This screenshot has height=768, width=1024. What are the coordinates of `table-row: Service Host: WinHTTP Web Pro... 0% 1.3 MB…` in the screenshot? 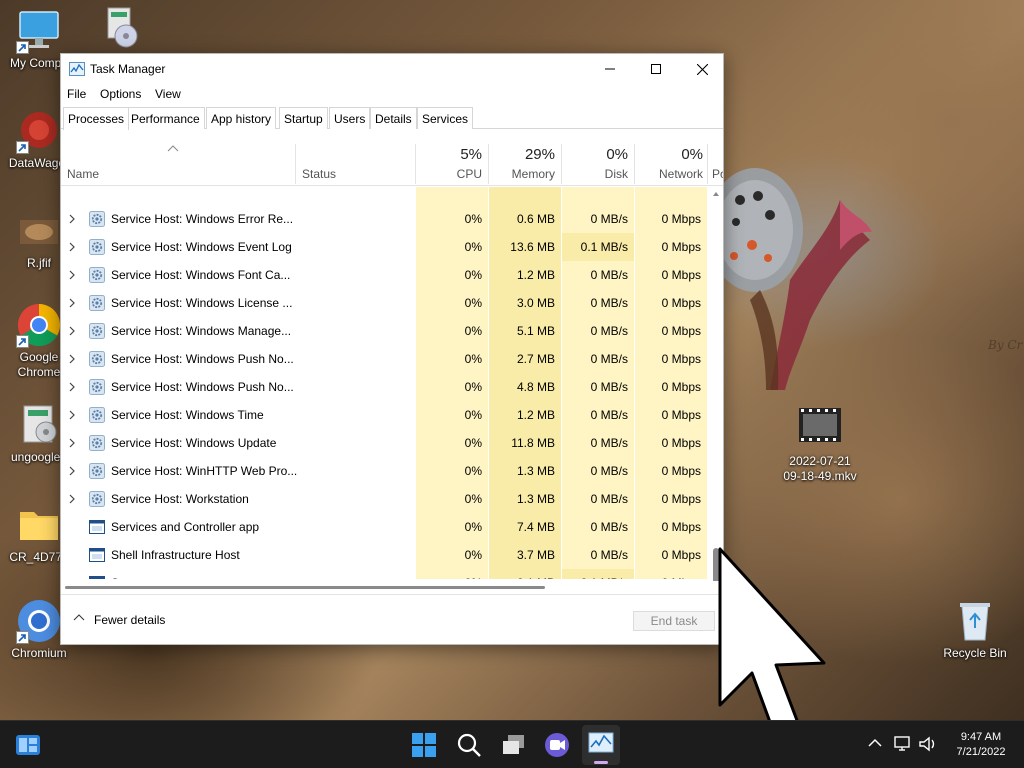 It's located at (384, 471).